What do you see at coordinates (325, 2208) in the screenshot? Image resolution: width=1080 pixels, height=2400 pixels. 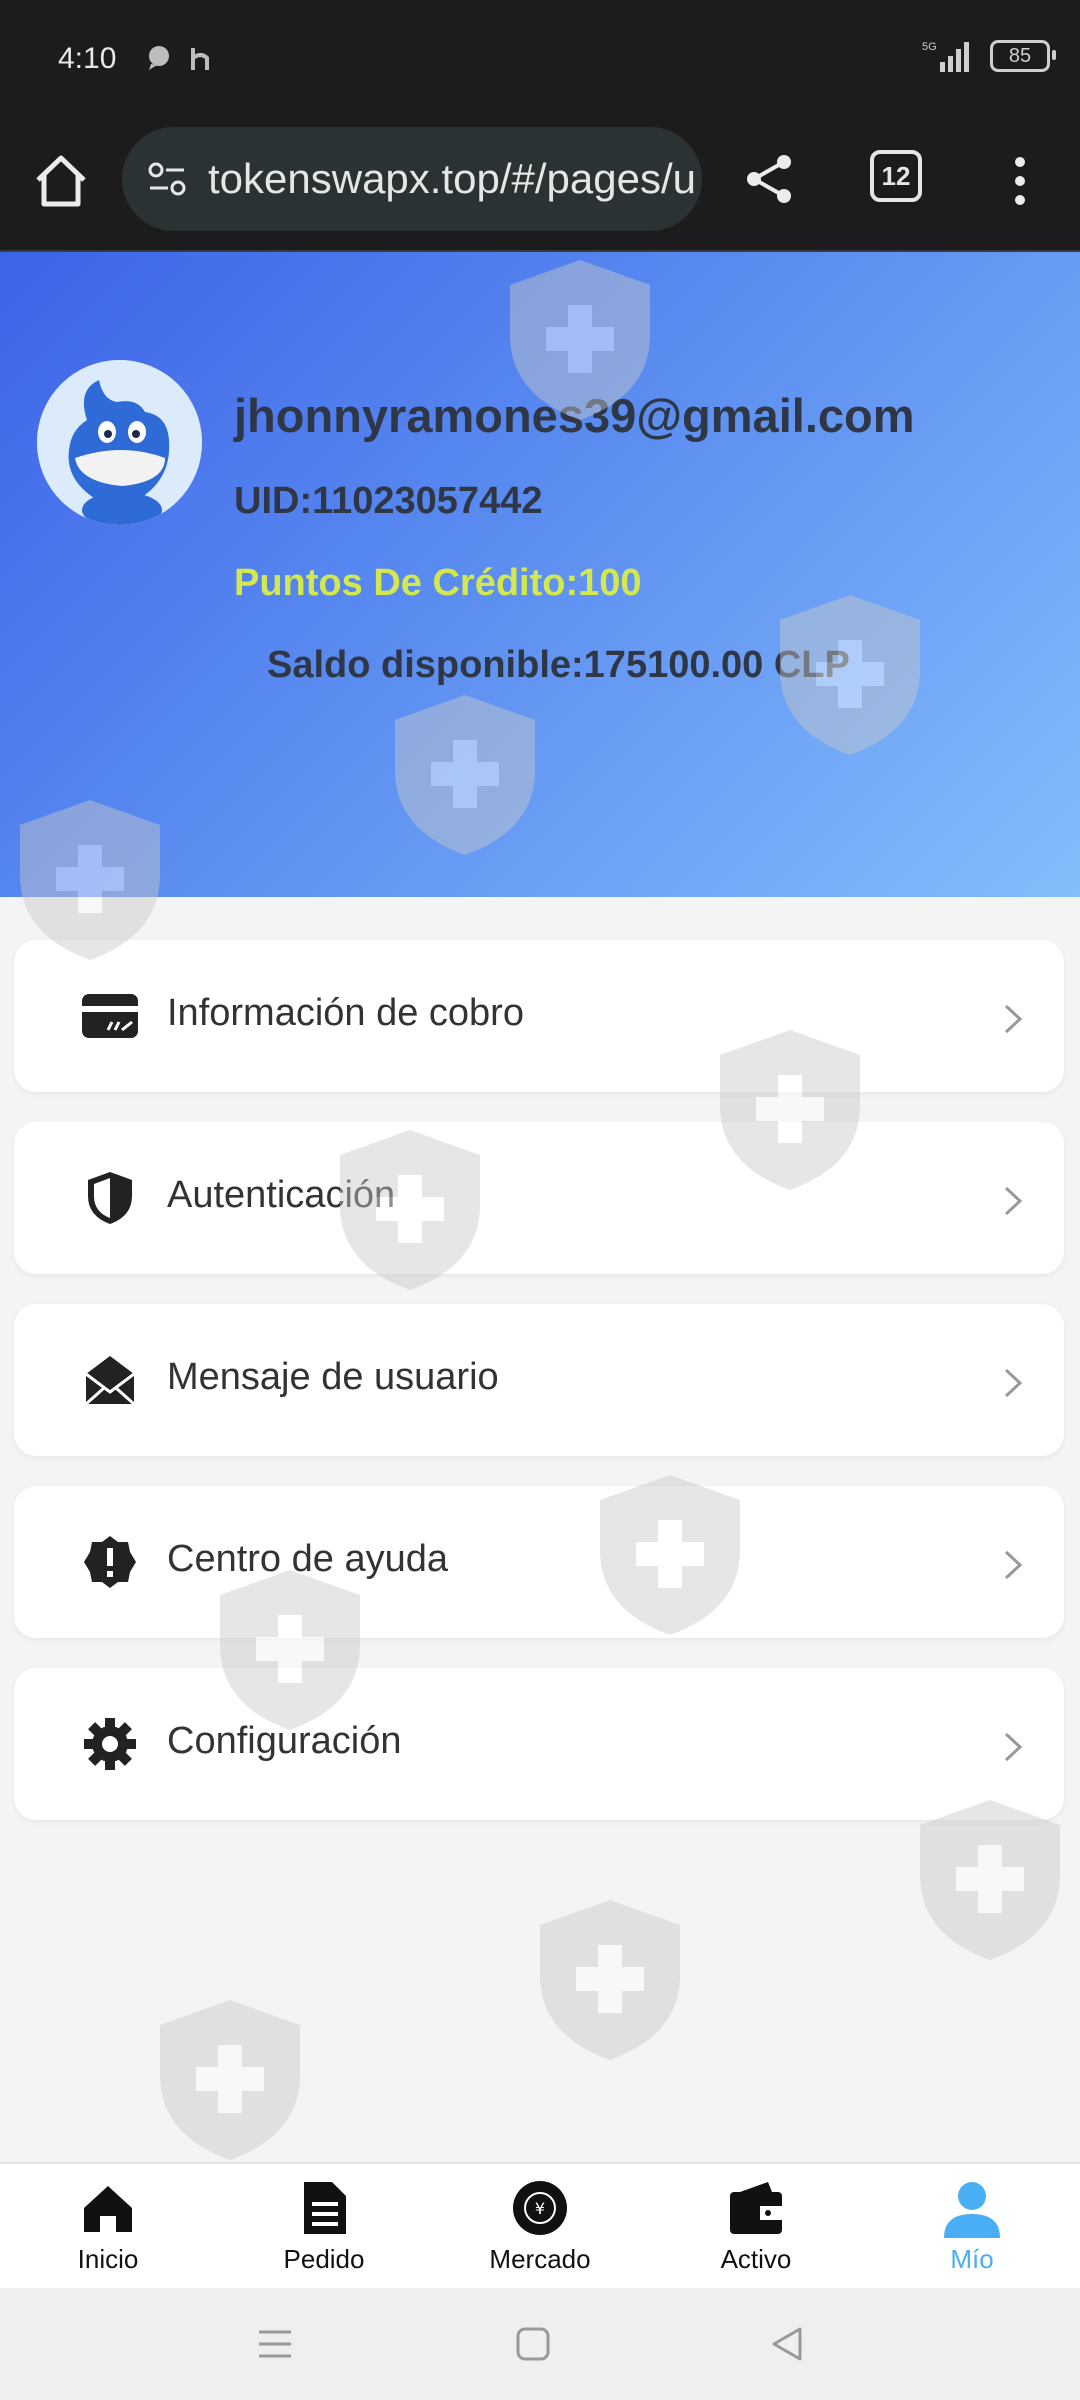 I see `document-icon` at bounding box center [325, 2208].